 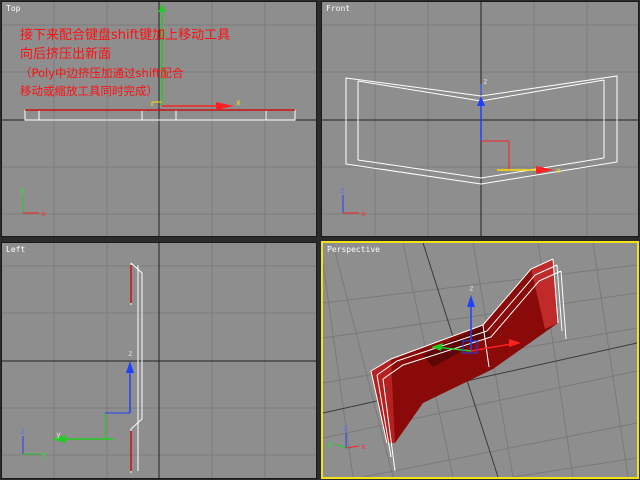 What do you see at coordinates (15, 249) in the screenshot?
I see `viewport-label-left: Left` at bounding box center [15, 249].